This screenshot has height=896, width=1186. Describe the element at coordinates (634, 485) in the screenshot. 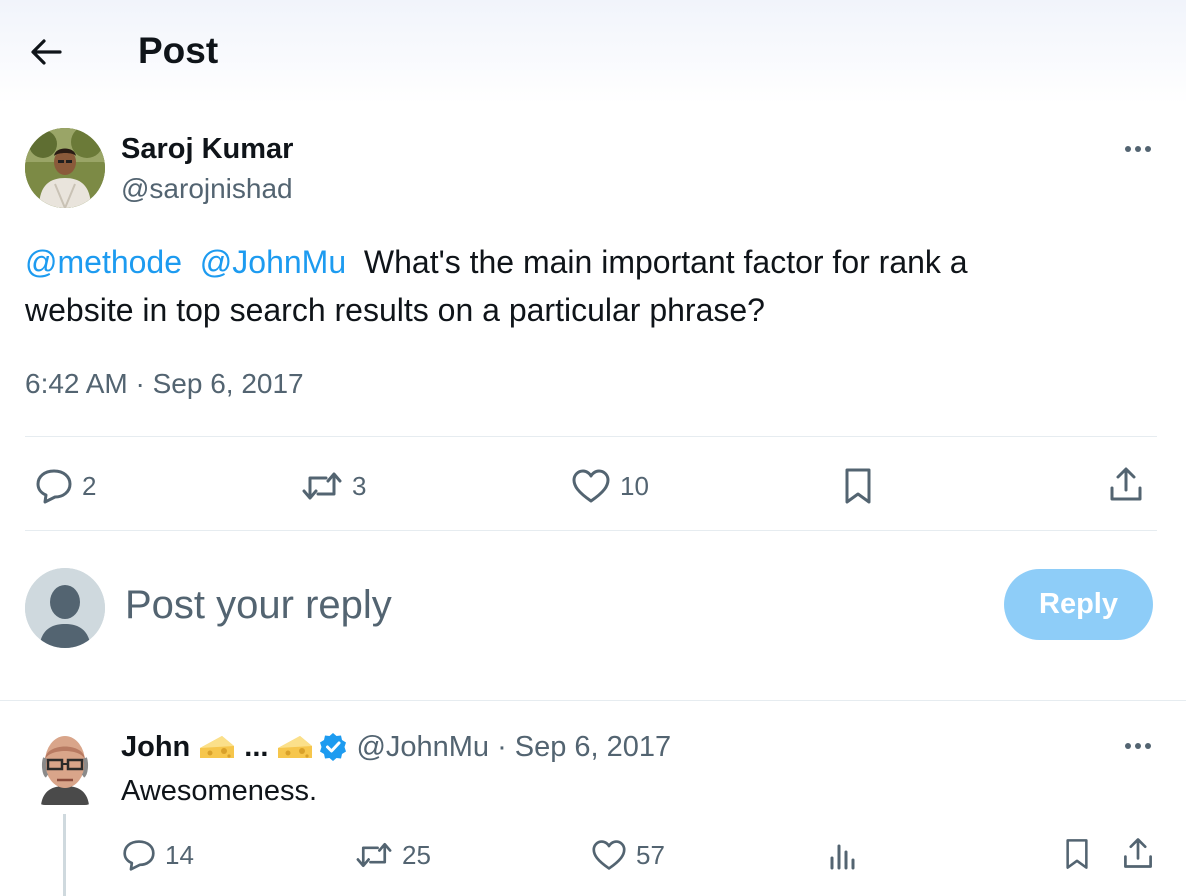

I see `like-count: 10` at that location.